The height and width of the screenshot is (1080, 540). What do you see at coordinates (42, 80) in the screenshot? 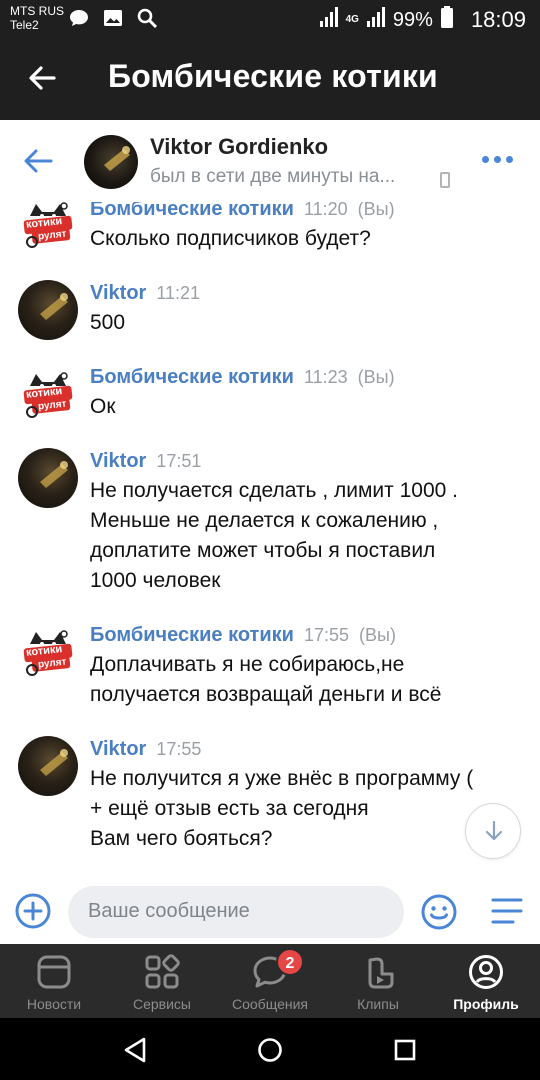
I see `back-arrow-icon` at bounding box center [42, 80].